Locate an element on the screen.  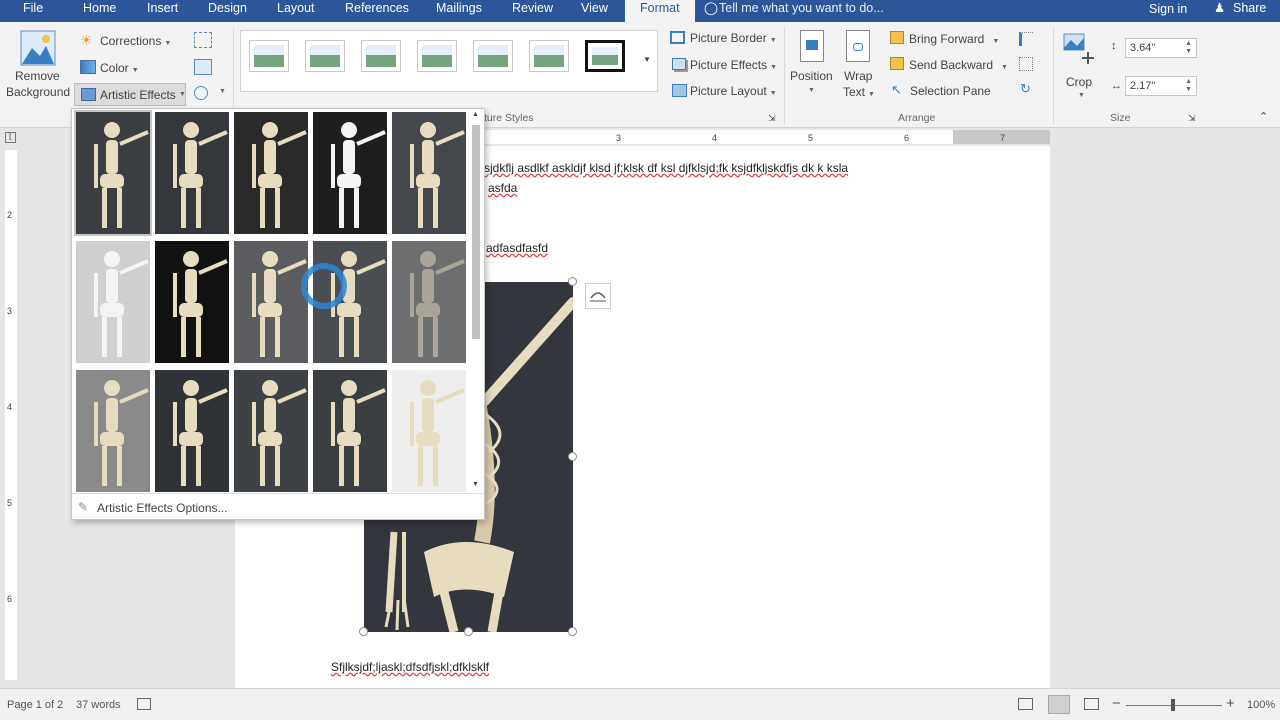
scroll-down-icon: ▼ is located at coordinates (475, 484).